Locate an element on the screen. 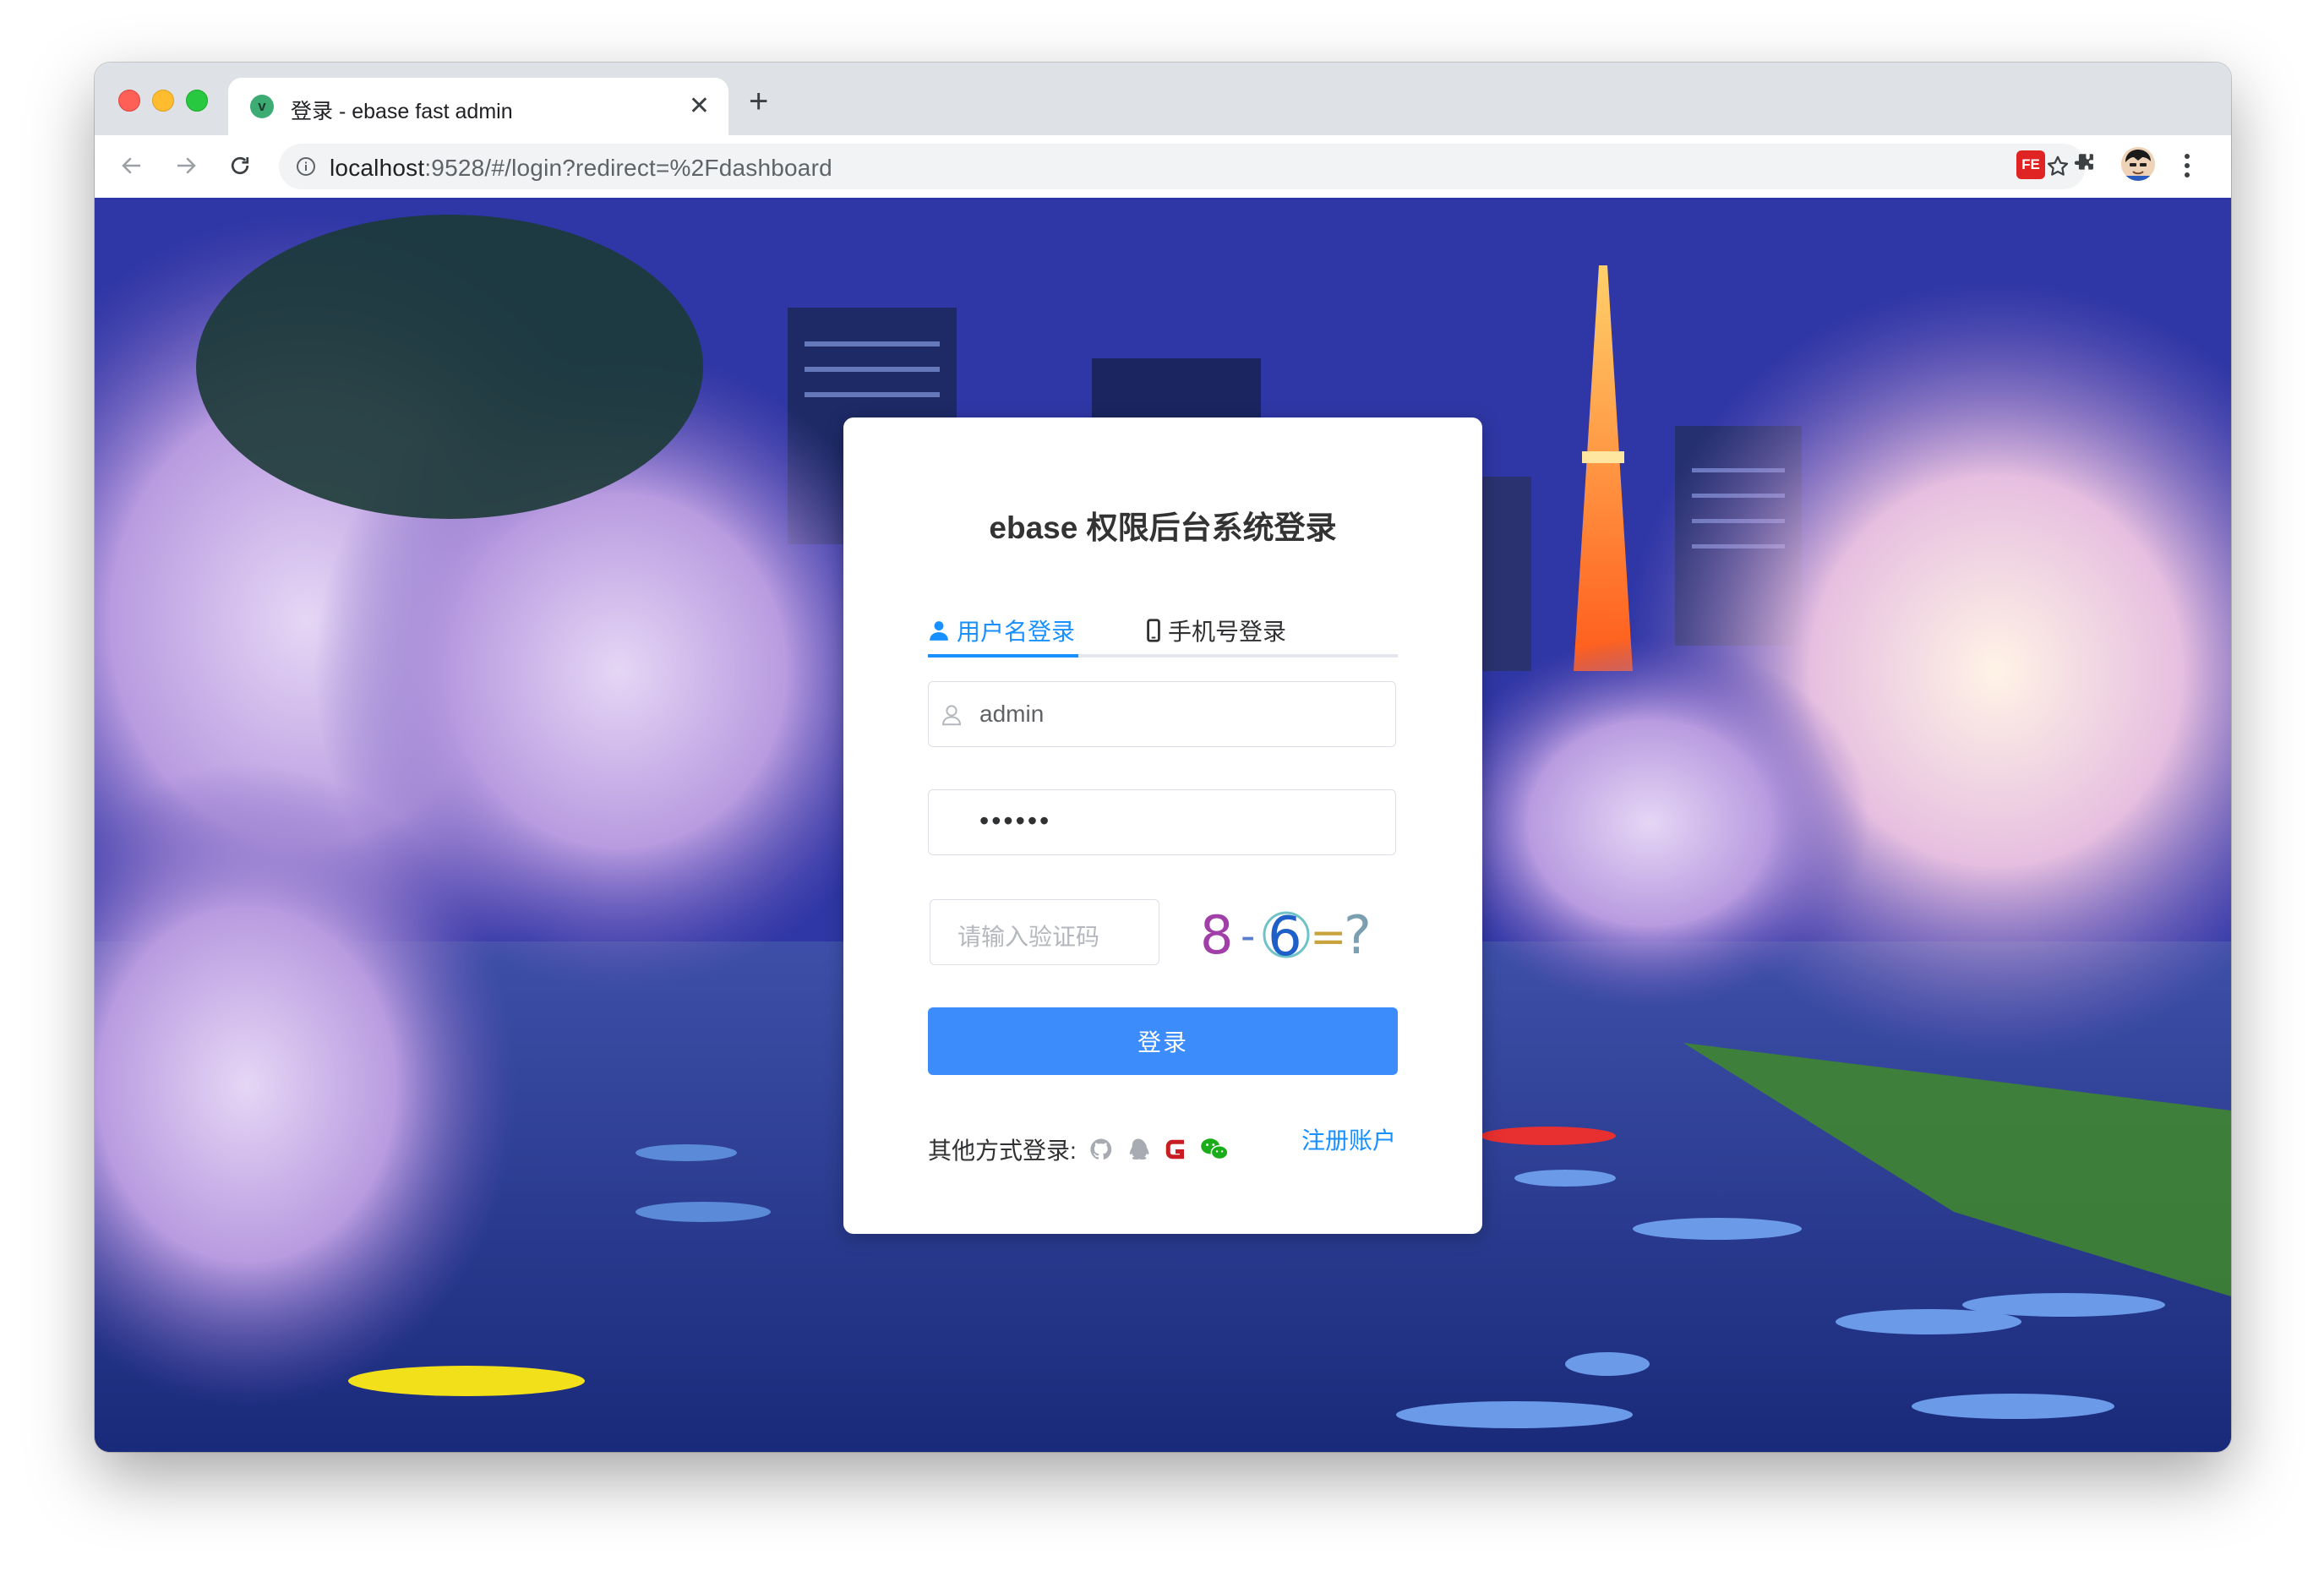  menu-kebab-icon is located at coordinates (2187, 167).